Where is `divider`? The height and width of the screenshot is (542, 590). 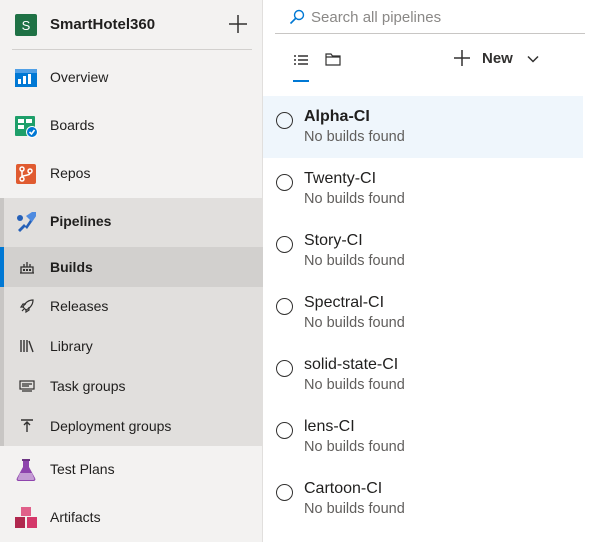 divider is located at coordinates (132, 49).